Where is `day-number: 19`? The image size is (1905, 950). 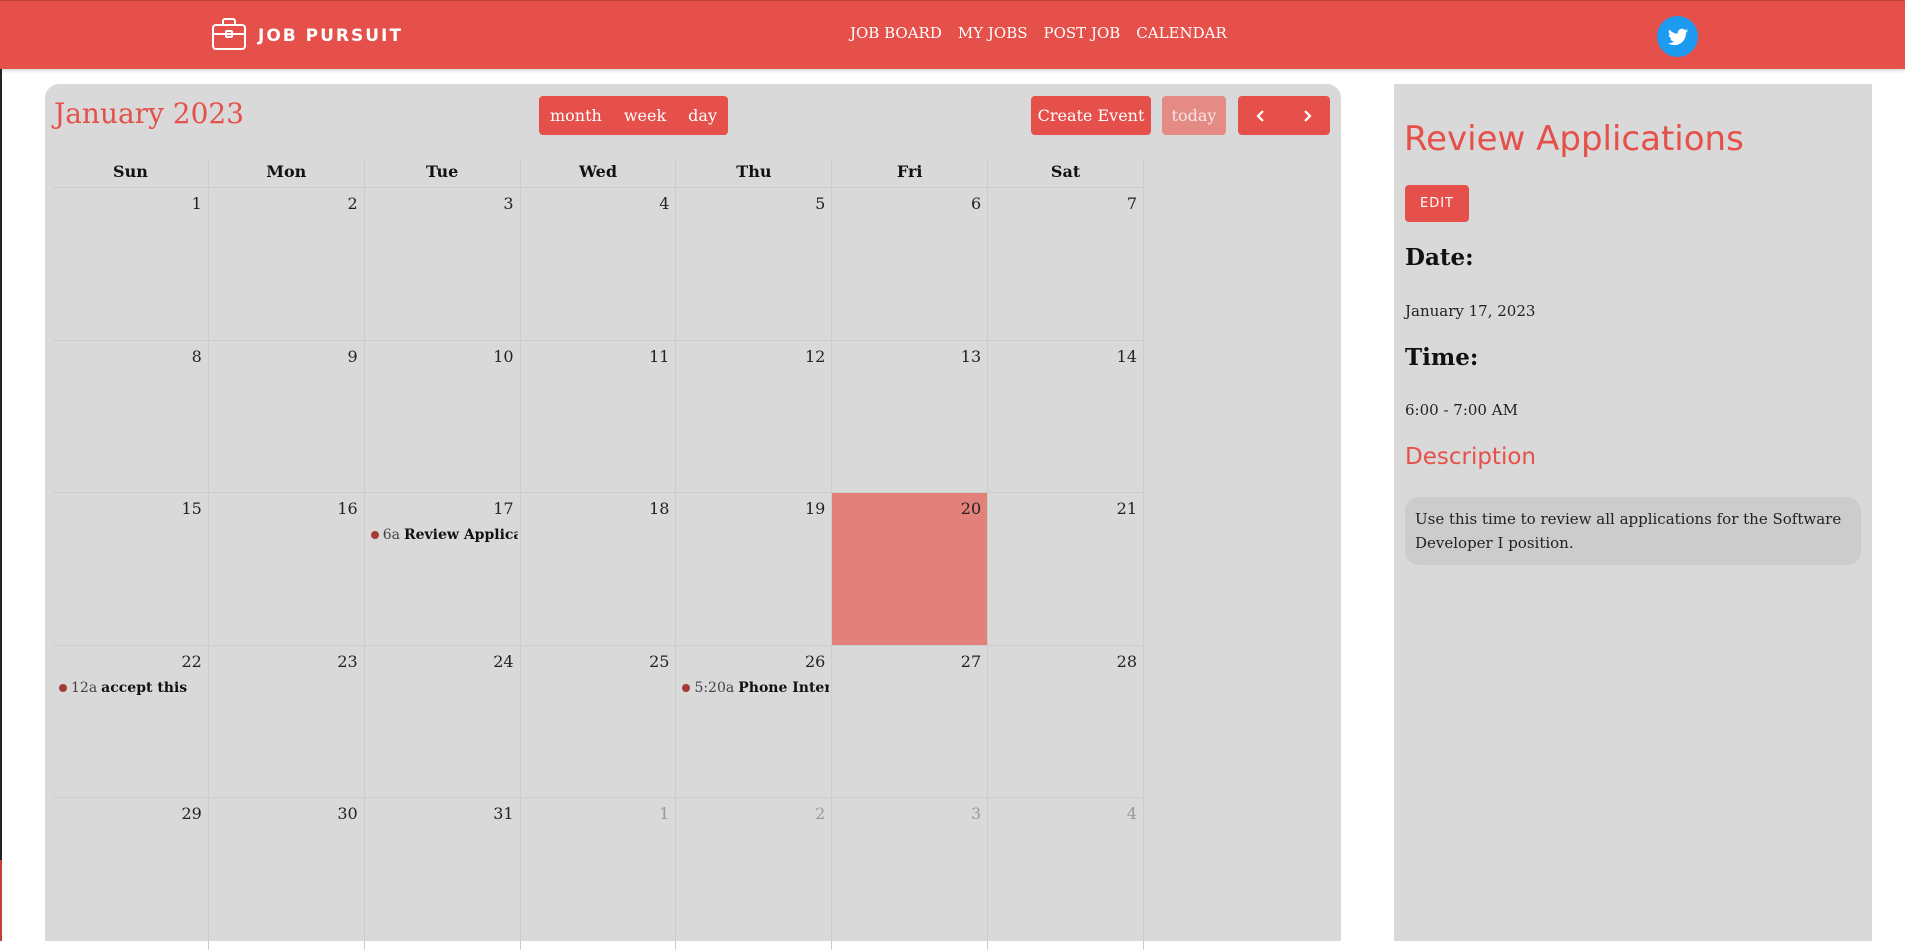
day-number: 19 is located at coordinates (815, 508).